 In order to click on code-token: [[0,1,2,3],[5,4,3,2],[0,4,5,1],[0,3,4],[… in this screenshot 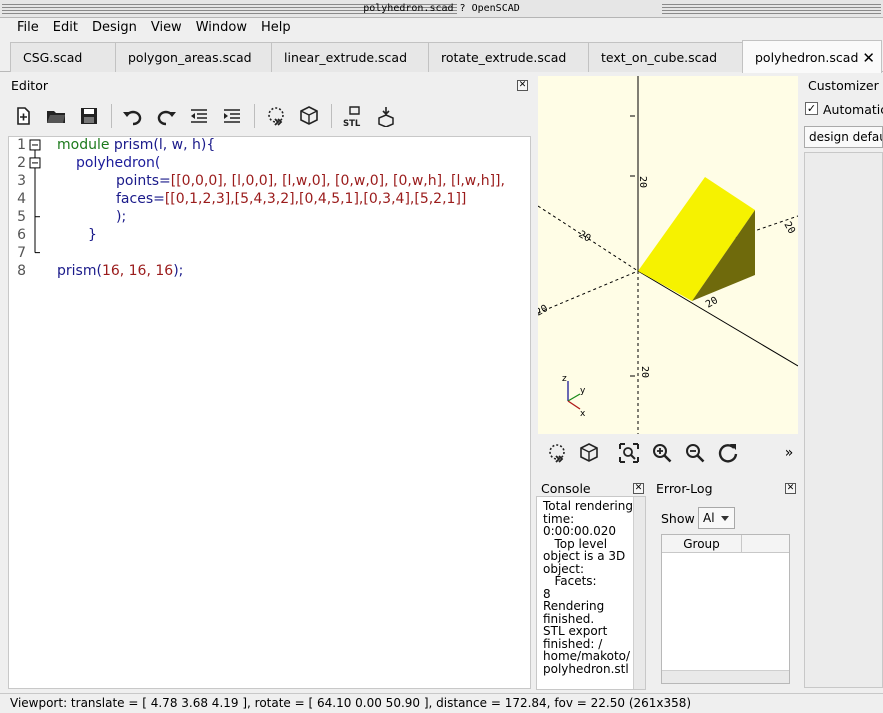, I will do `click(315, 199)`.